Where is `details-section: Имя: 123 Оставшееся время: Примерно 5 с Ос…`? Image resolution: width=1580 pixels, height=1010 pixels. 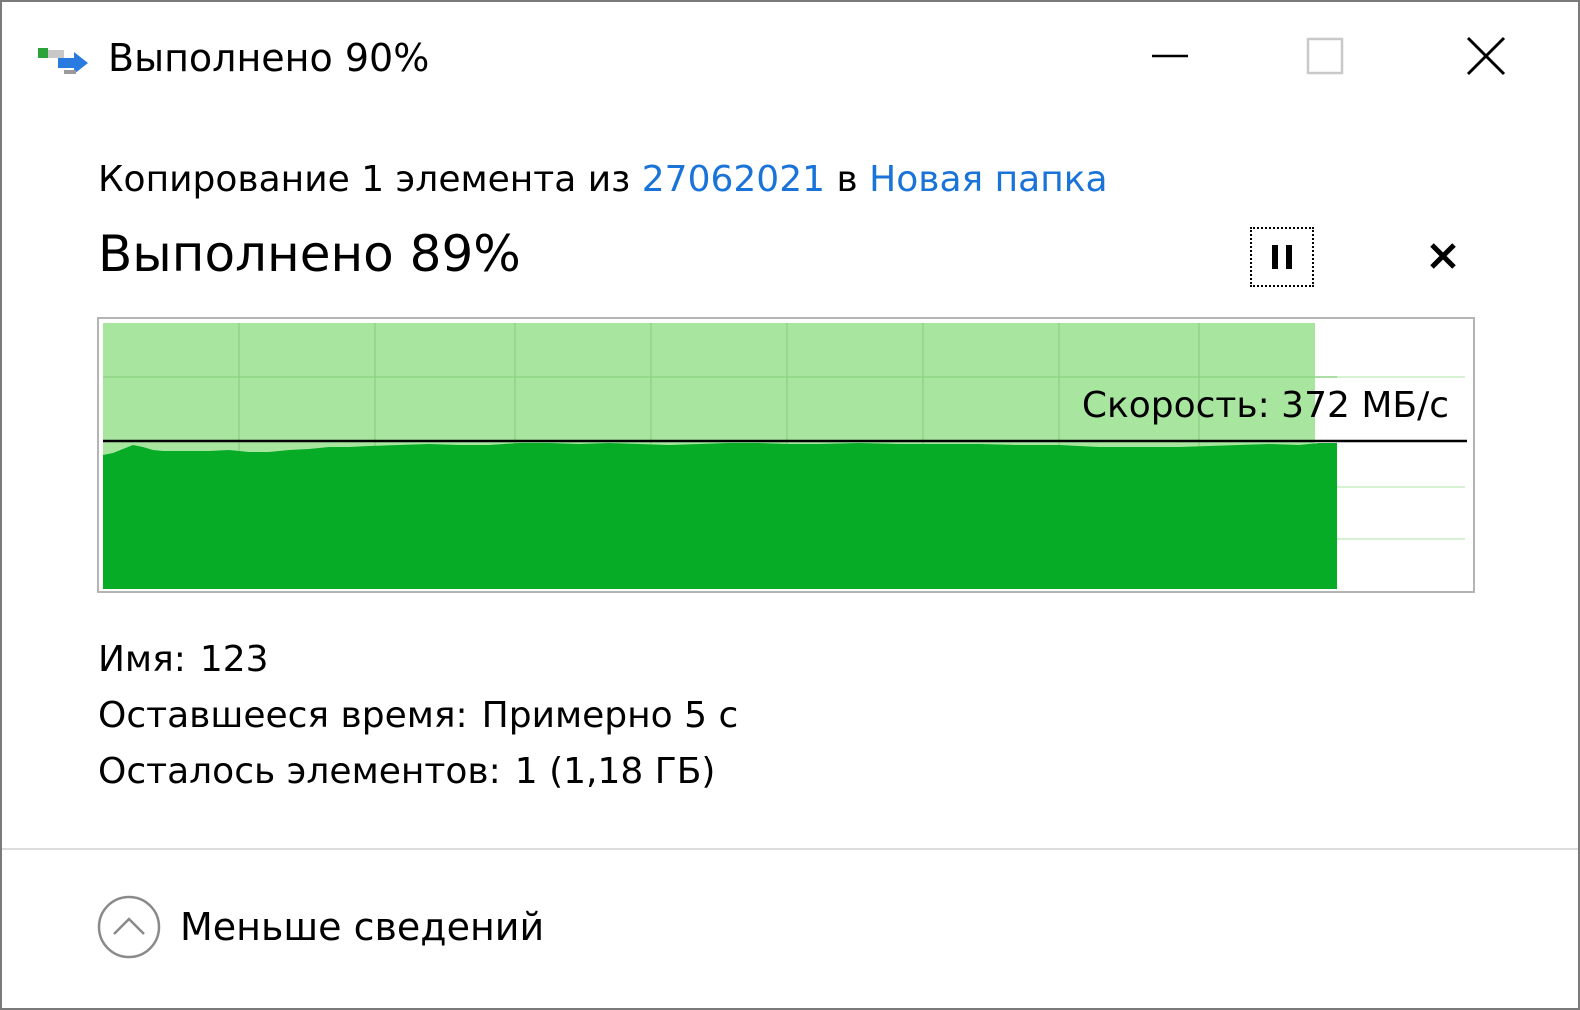
details-section: Имя: 123 Оставшееся время: Примерно 5 с Ос… is located at coordinates (418, 716).